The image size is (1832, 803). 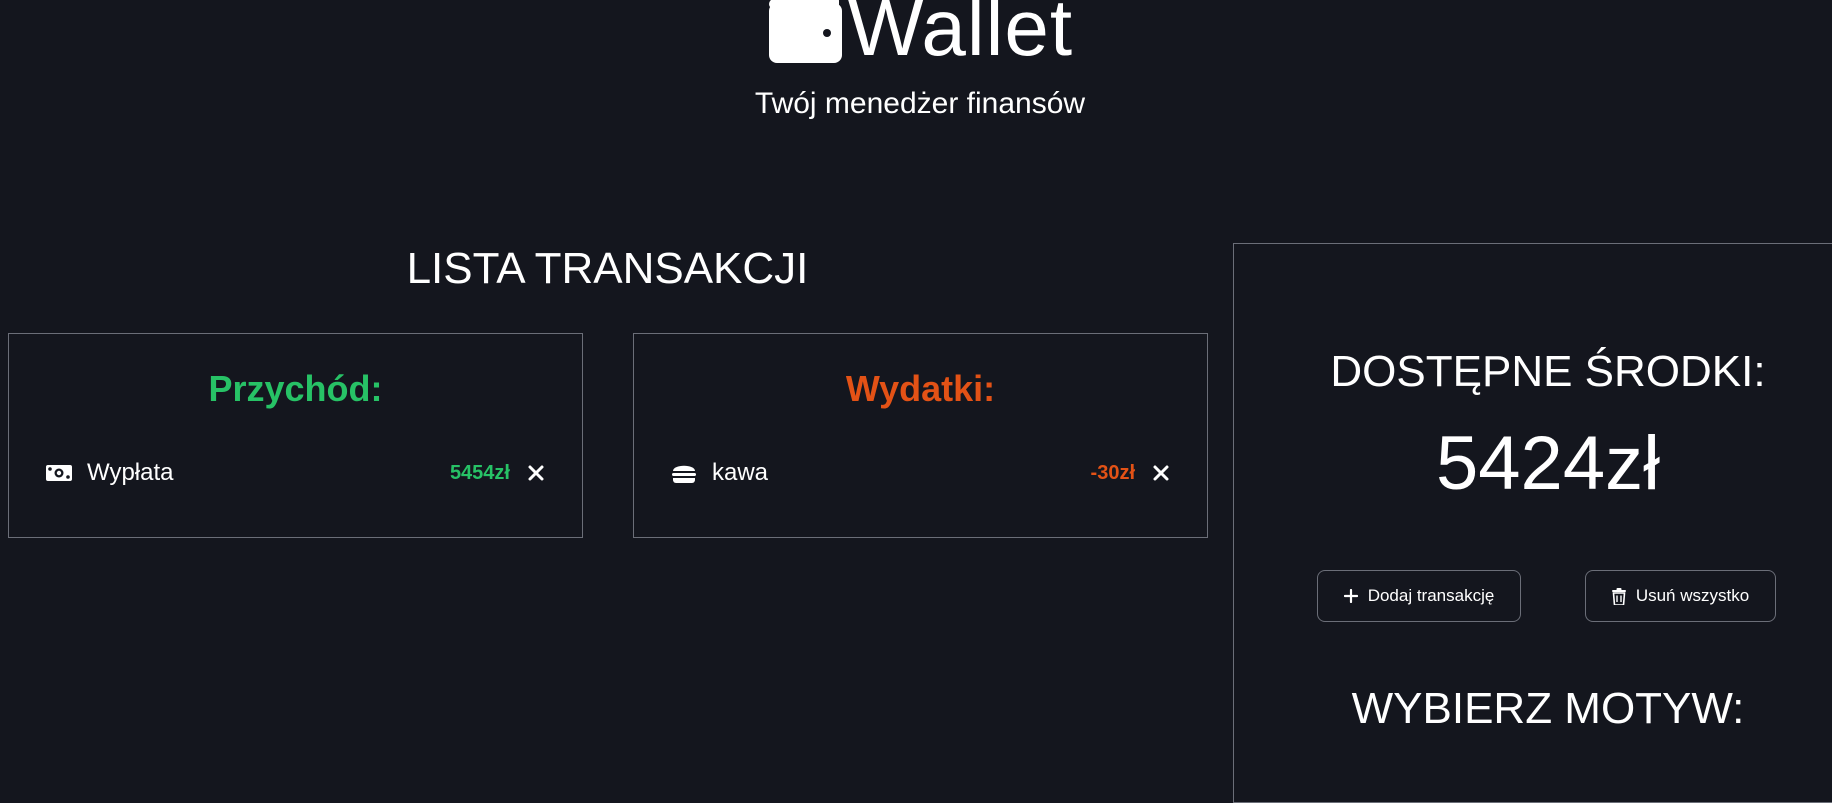 I want to click on add-transaction-button: Dodaj transakcję, so click(x=1419, y=596).